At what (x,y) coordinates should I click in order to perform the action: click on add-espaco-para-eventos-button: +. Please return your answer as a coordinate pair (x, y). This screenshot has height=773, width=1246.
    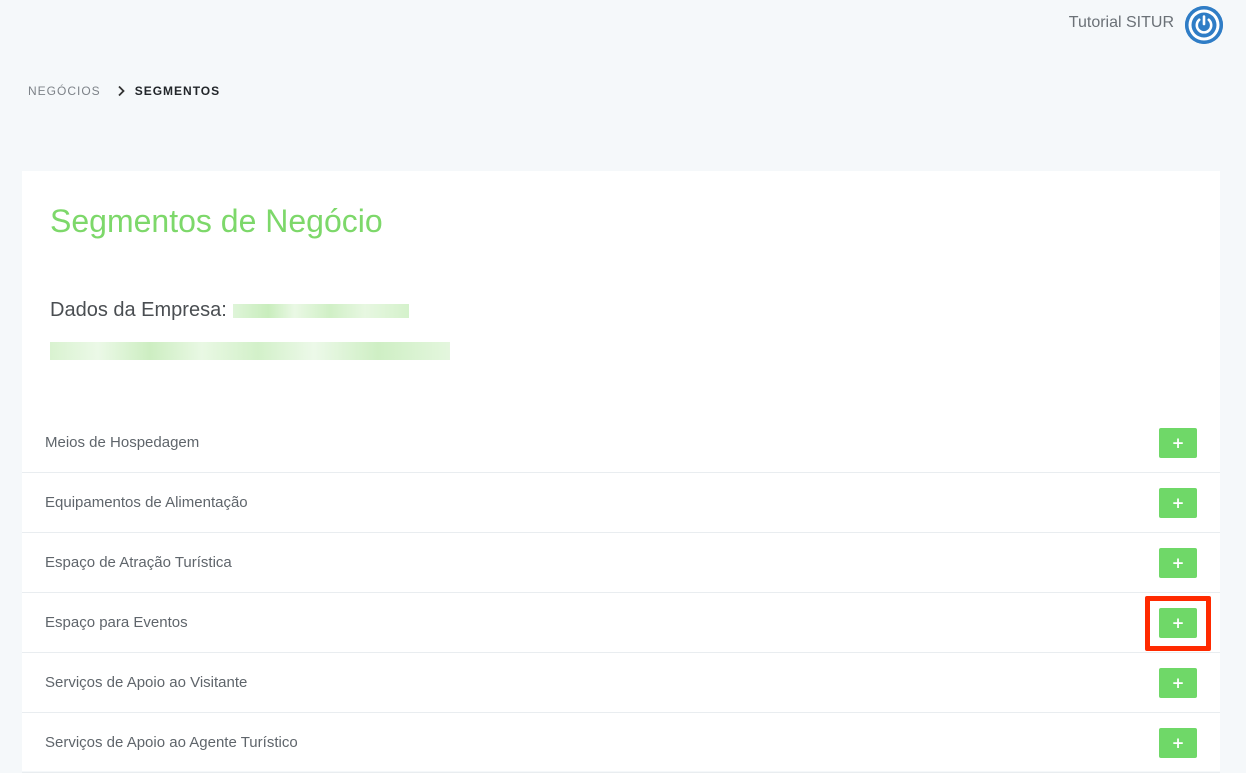
    Looking at the image, I should click on (1178, 623).